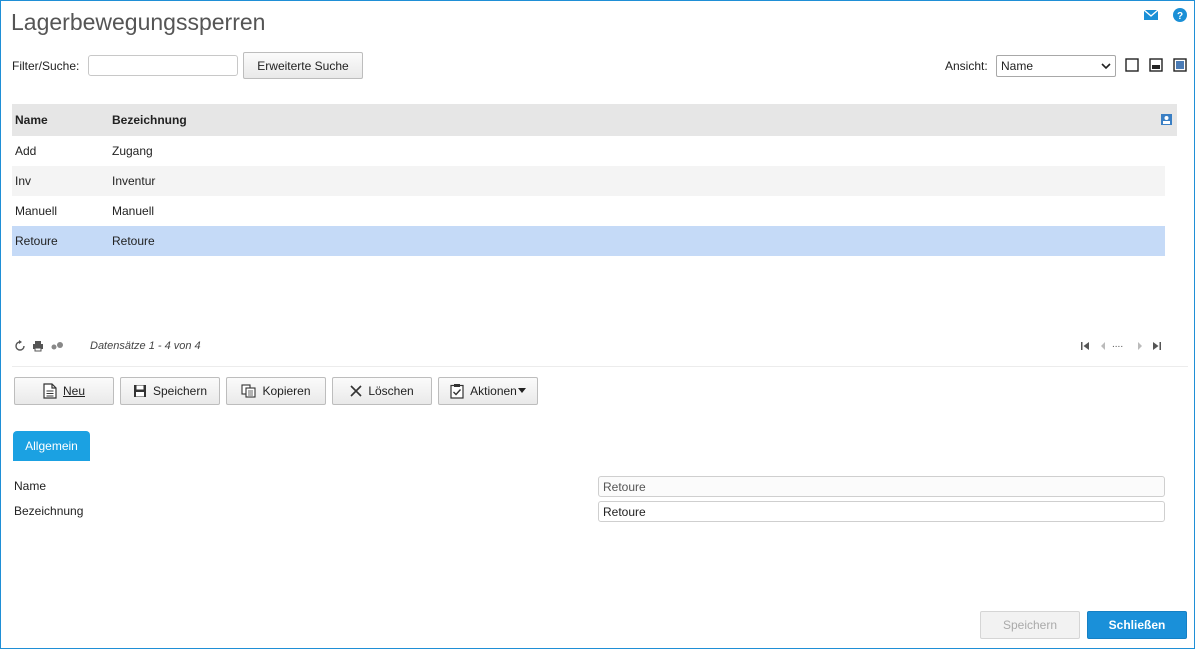 This screenshot has height=649, width=1195. What do you see at coordinates (303, 65) in the screenshot?
I see `advanced-search-button: Erweiterte Suche` at bounding box center [303, 65].